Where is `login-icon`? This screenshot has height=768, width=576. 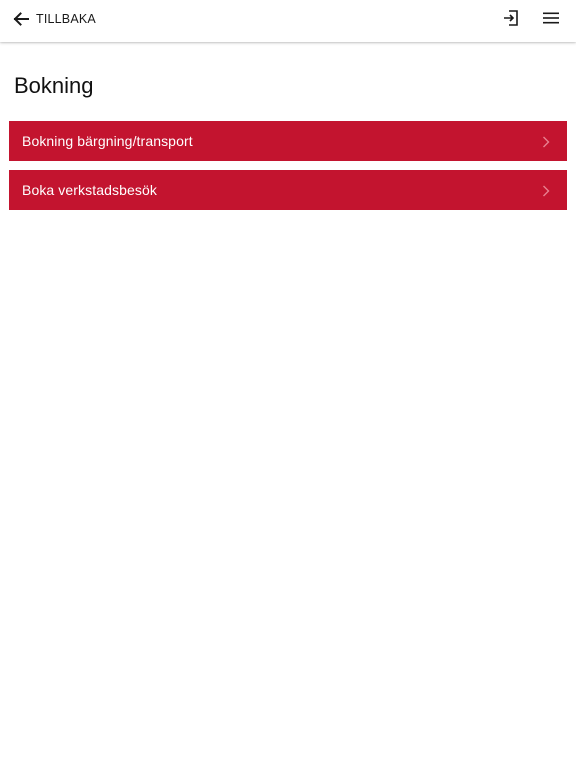 login-icon is located at coordinates (511, 19).